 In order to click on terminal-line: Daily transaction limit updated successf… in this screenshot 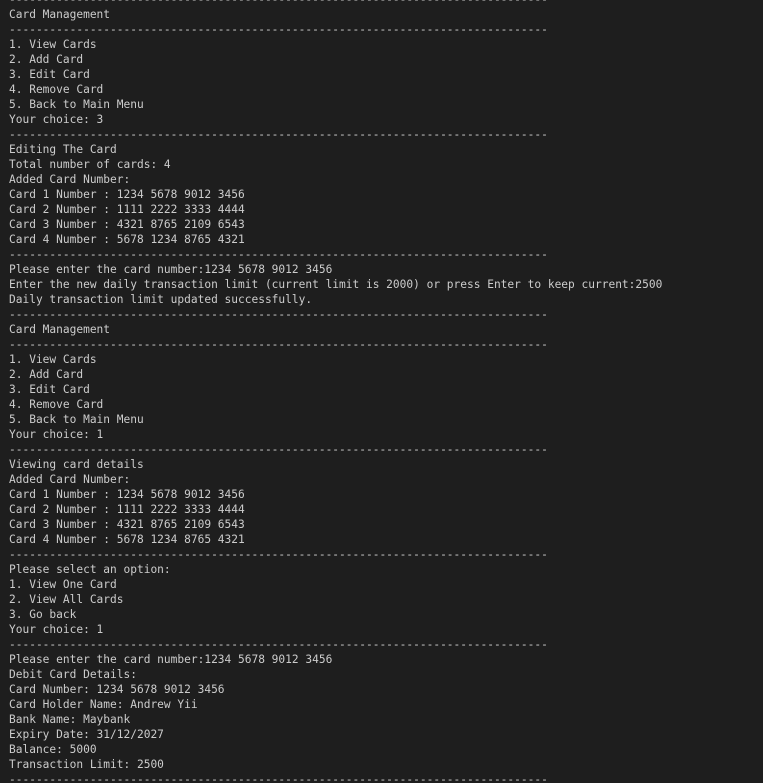, I will do `click(161, 299)`.